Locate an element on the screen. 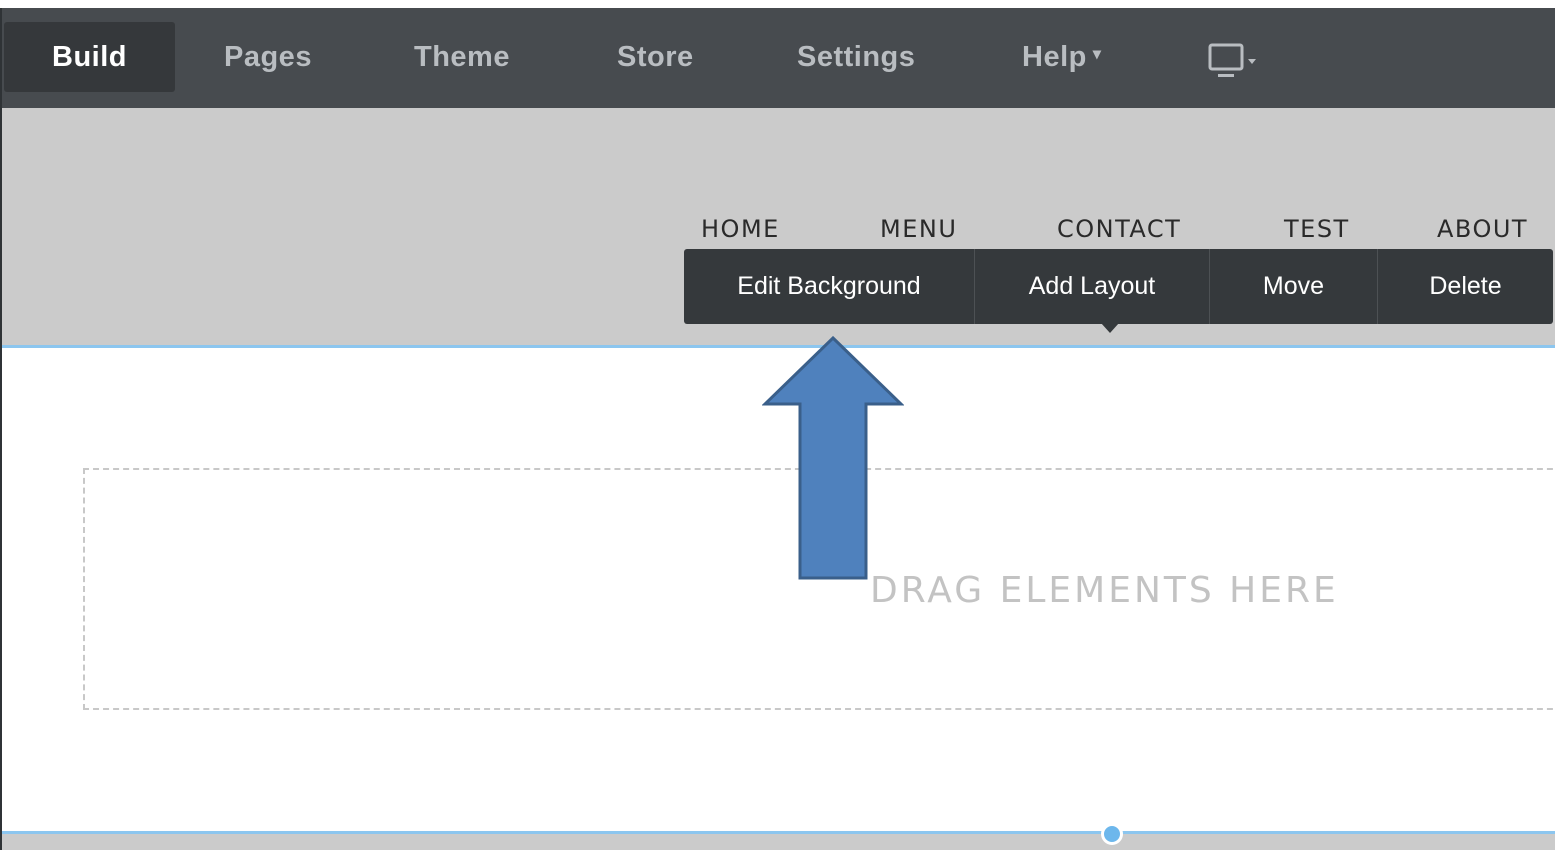 This screenshot has width=1555, height=850. tab-build: Build is located at coordinates (89, 57).